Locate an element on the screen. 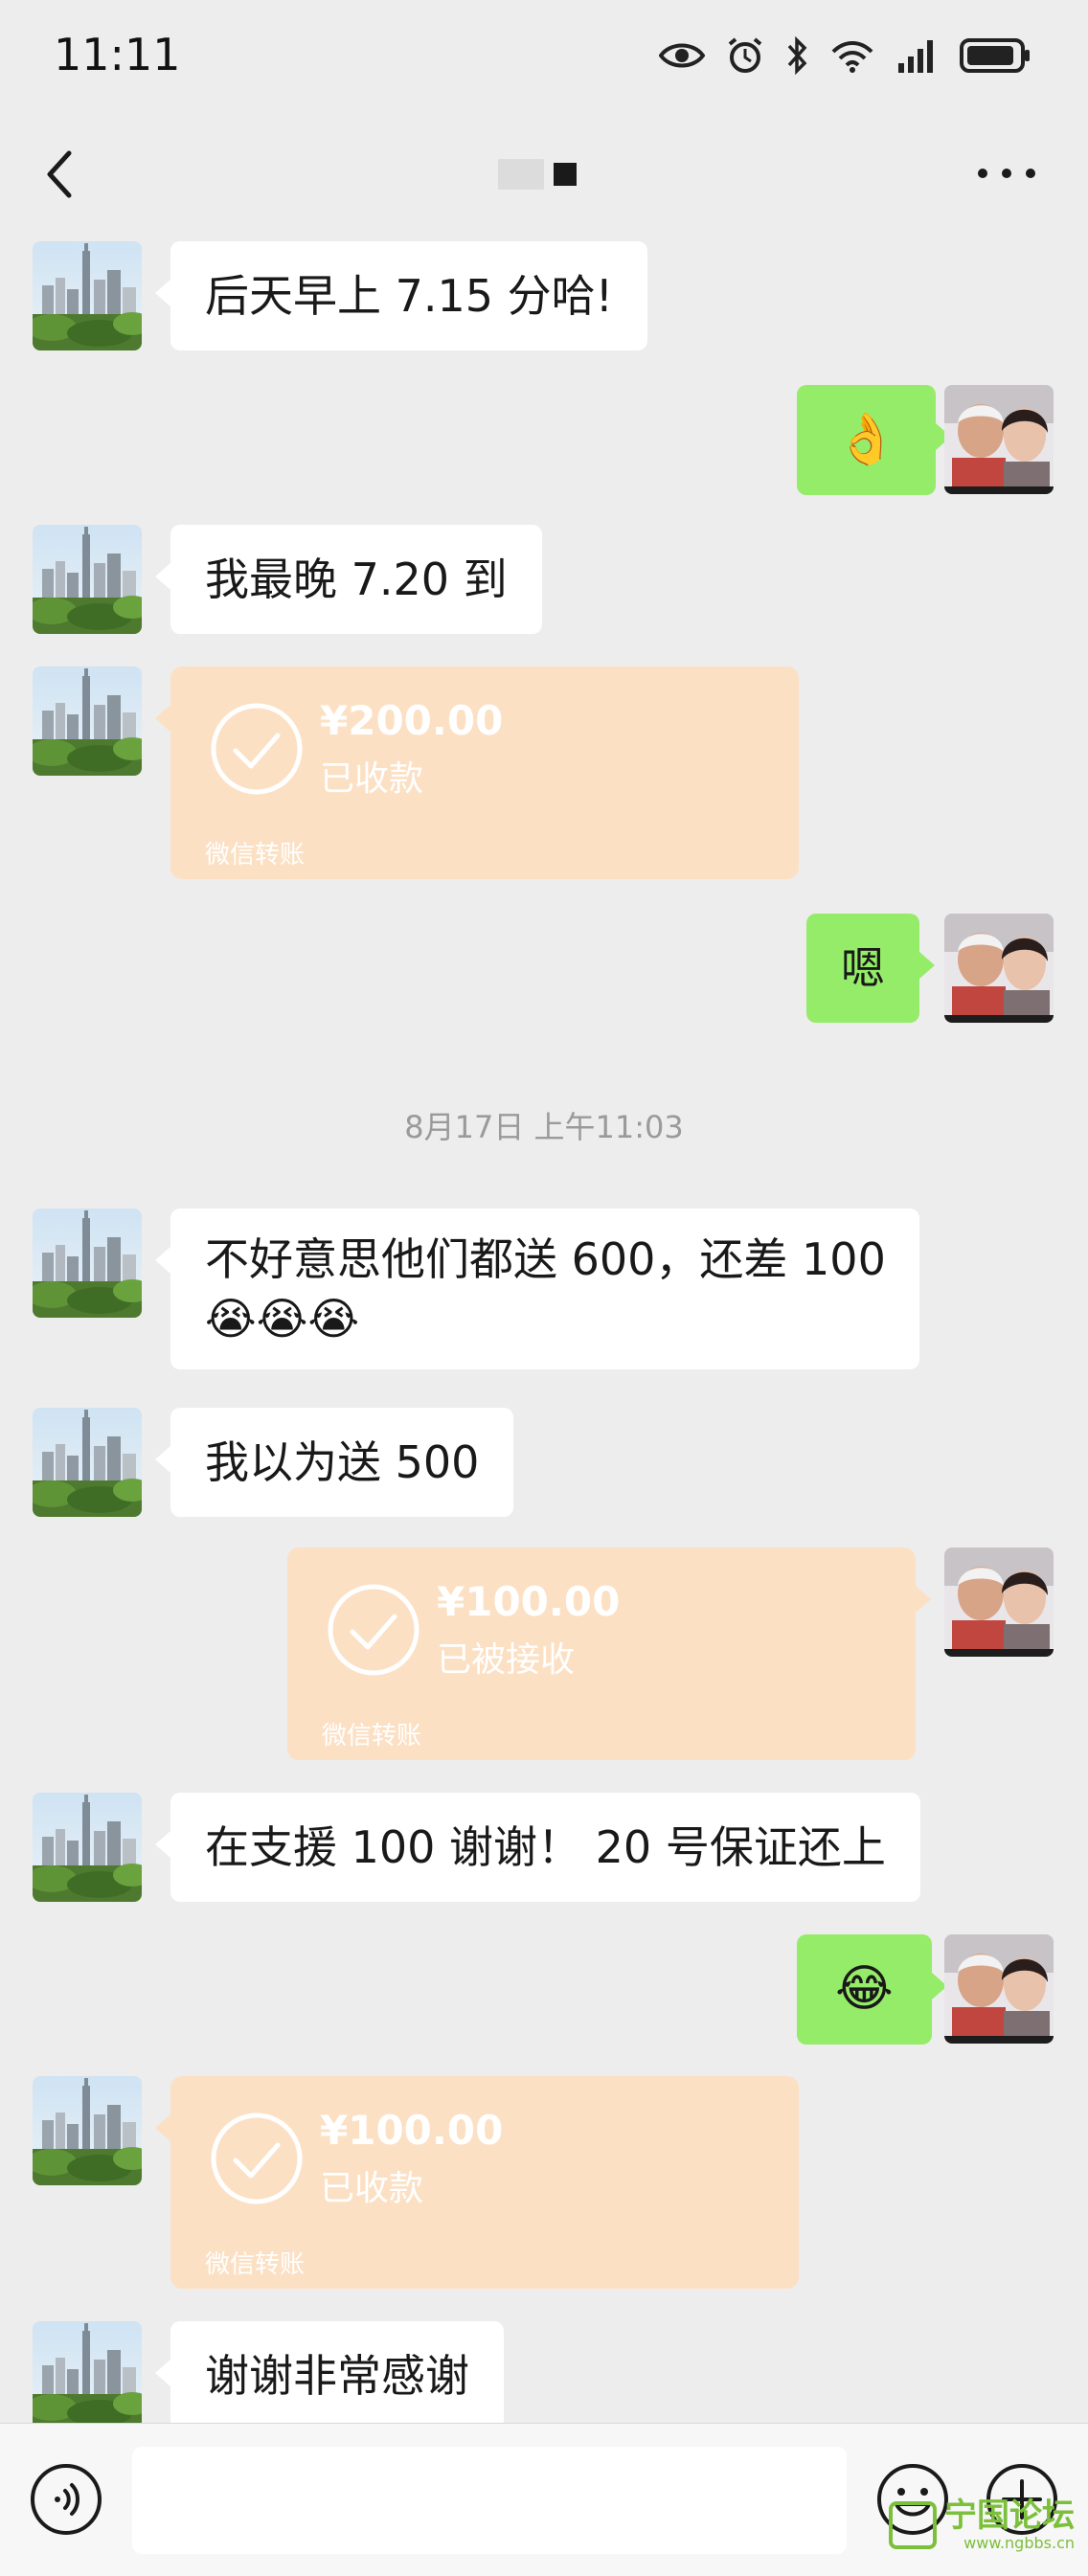  message-bubble-incoming: 我最晚 7.20 到 is located at coordinates (348, 579).